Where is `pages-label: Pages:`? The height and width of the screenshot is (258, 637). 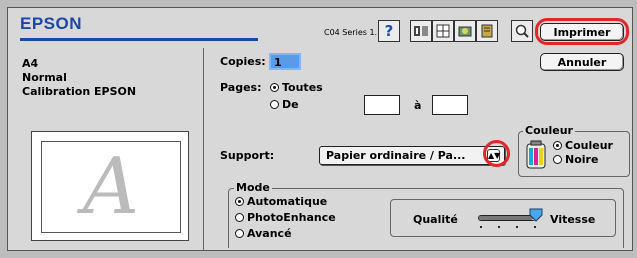 pages-label: Pages: is located at coordinates (241, 87).